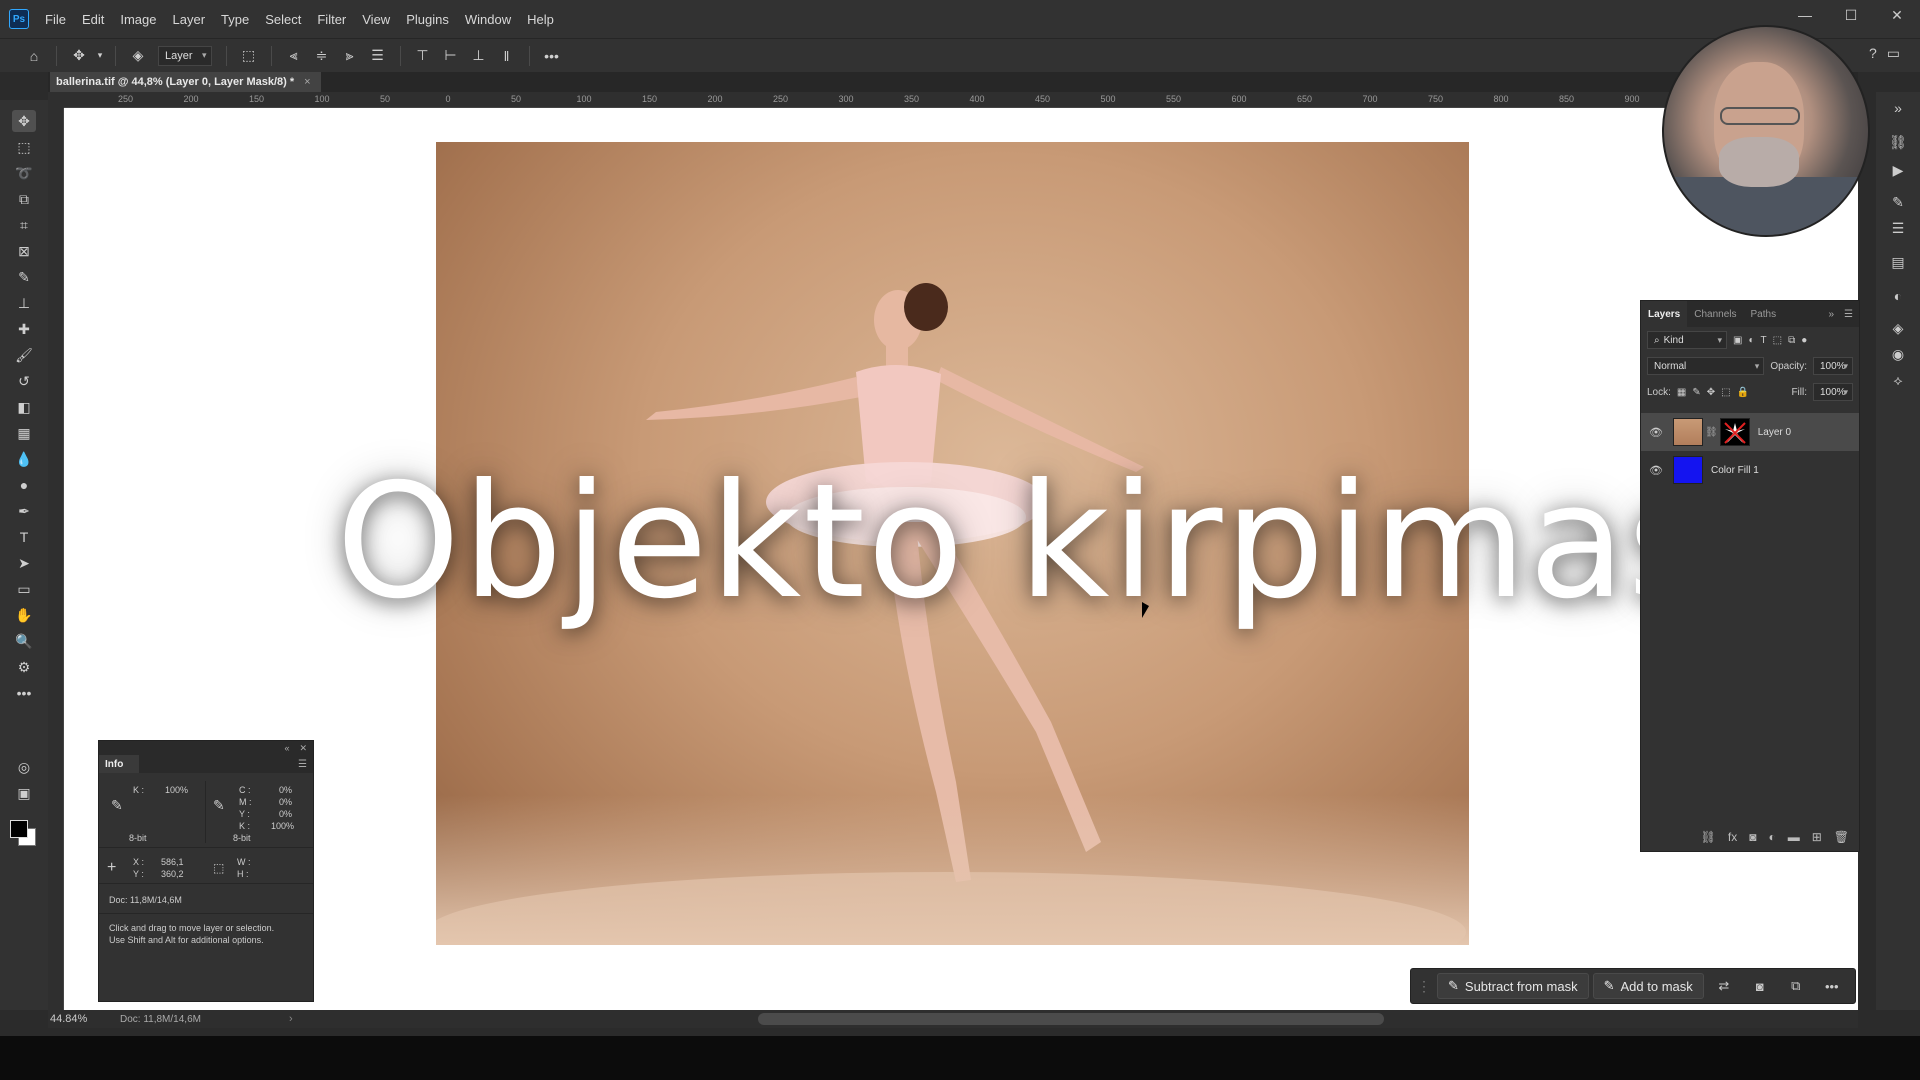 This screenshot has height=1080, width=1920. Describe the element at coordinates (1898, 296) in the screenshot. I see `adjustments-icon: ◐` at that location.